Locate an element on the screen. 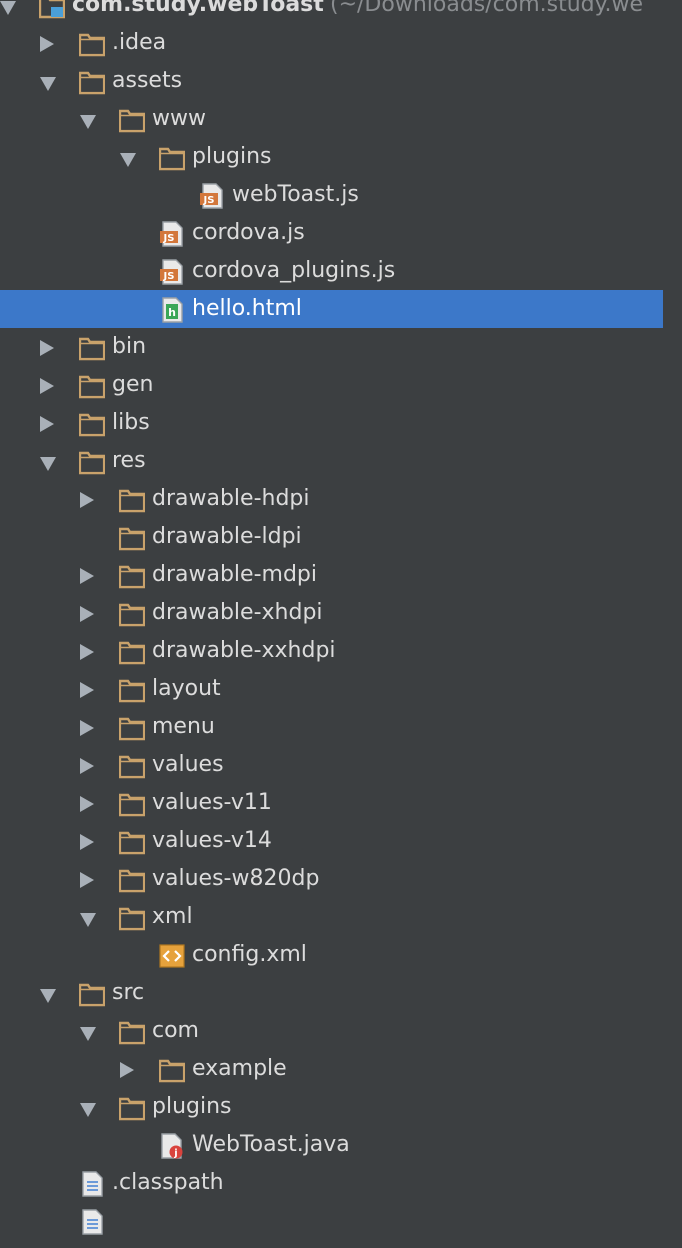 The width and height of the screenshot is (682, 1248). tree-item-webtoast-js: JS webToast.js is located at coordinates (341, 195).